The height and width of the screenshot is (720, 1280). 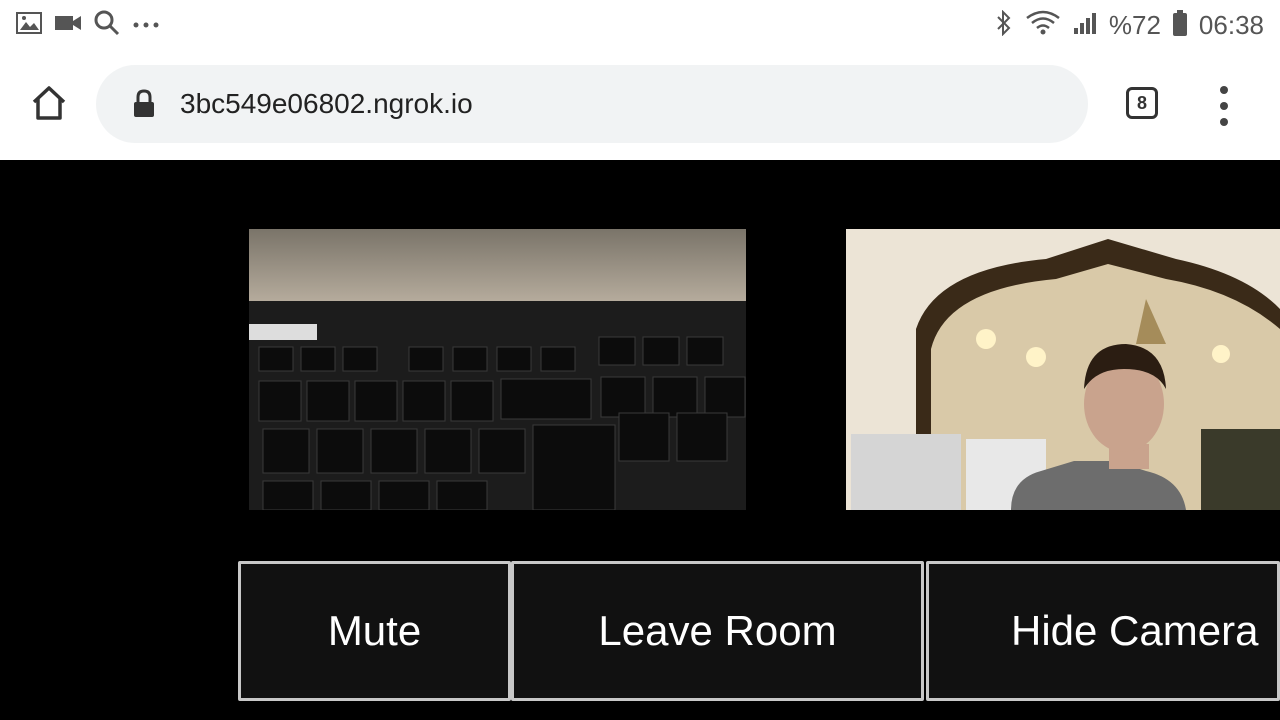 What do you see at coordinates (374, 631) in the screenshot?
I see `mute-button: Mute` at bounding box center [374, 631].